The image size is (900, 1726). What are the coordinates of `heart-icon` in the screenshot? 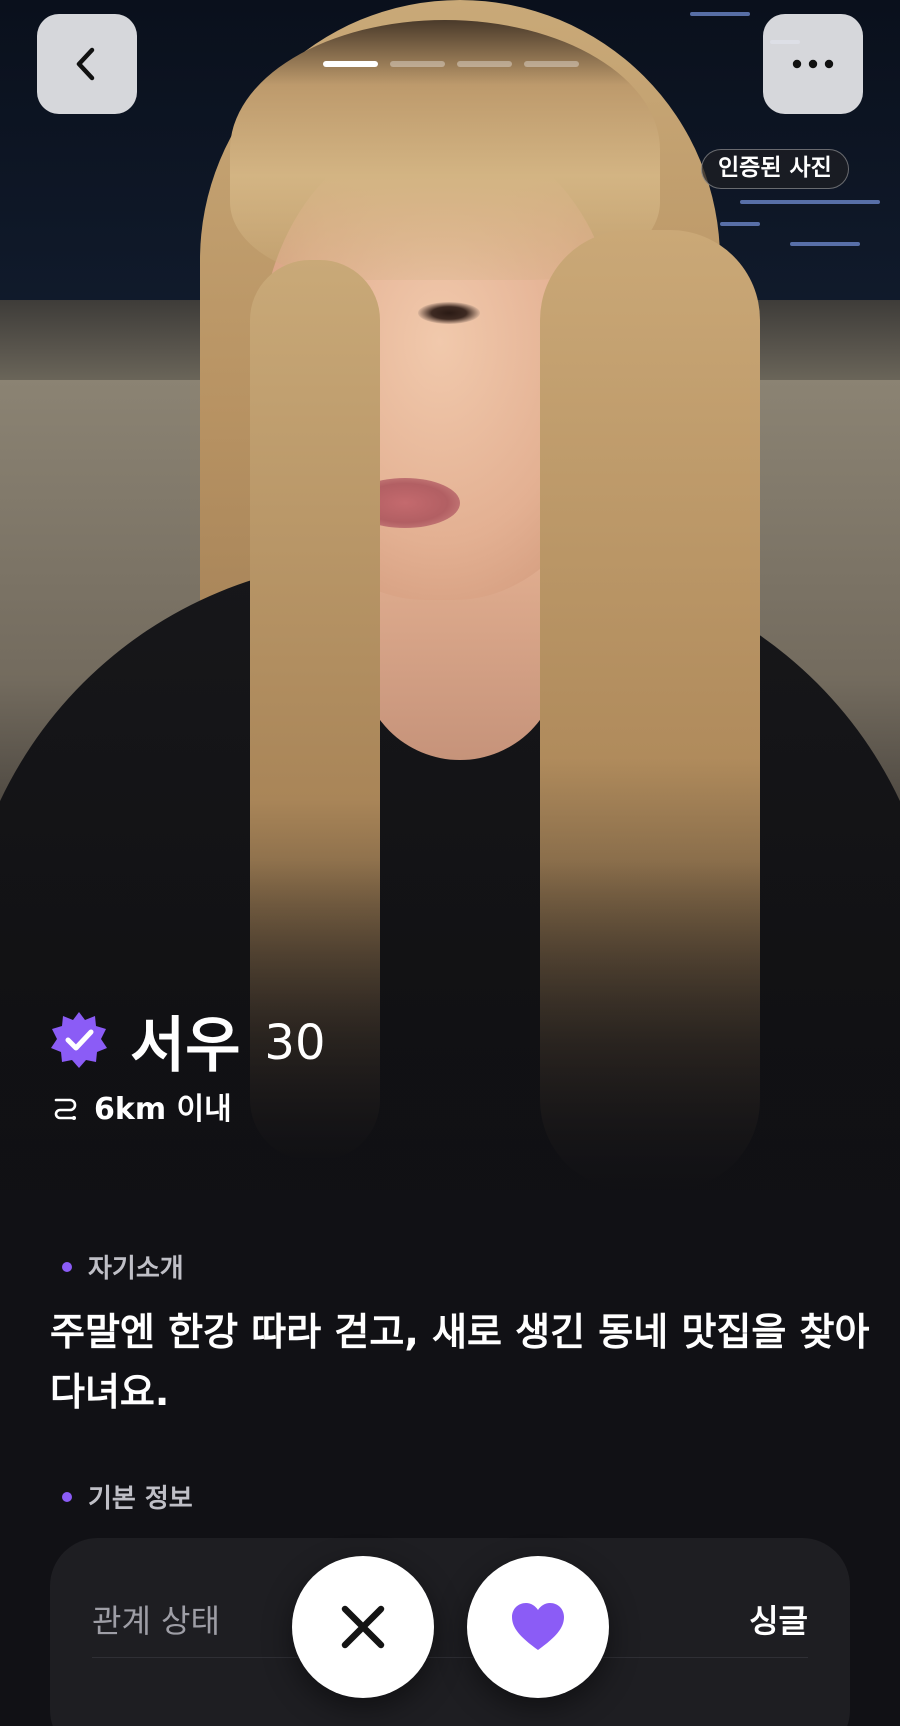 It's located at (538, 1626).